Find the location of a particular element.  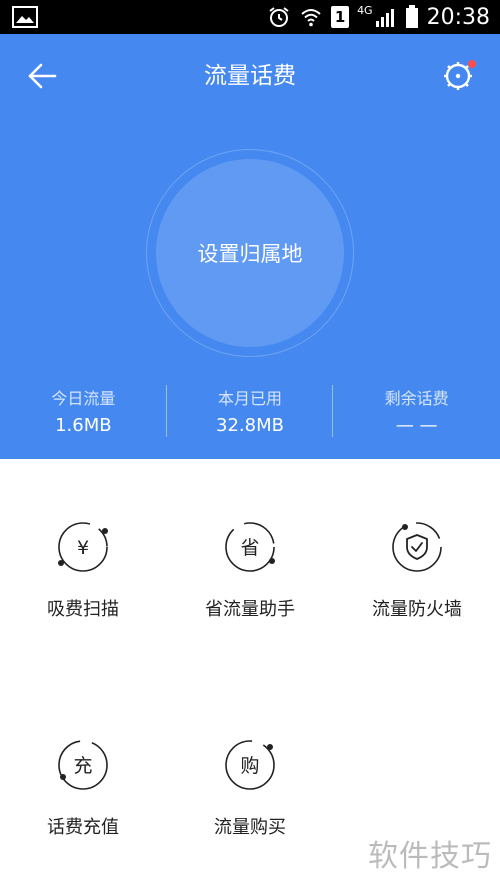

usage-stats: 今日流量 1.6MB 本月已用 32.8MB 剩余话费 — — is located at coordinates (250, 414).